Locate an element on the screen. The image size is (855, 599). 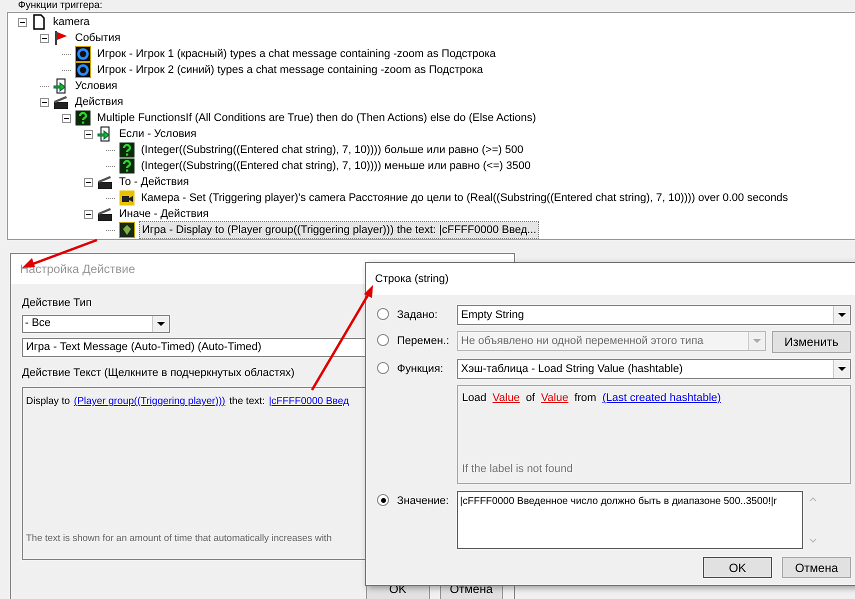
tree-item: Условия is located at coordinates (96, 86).